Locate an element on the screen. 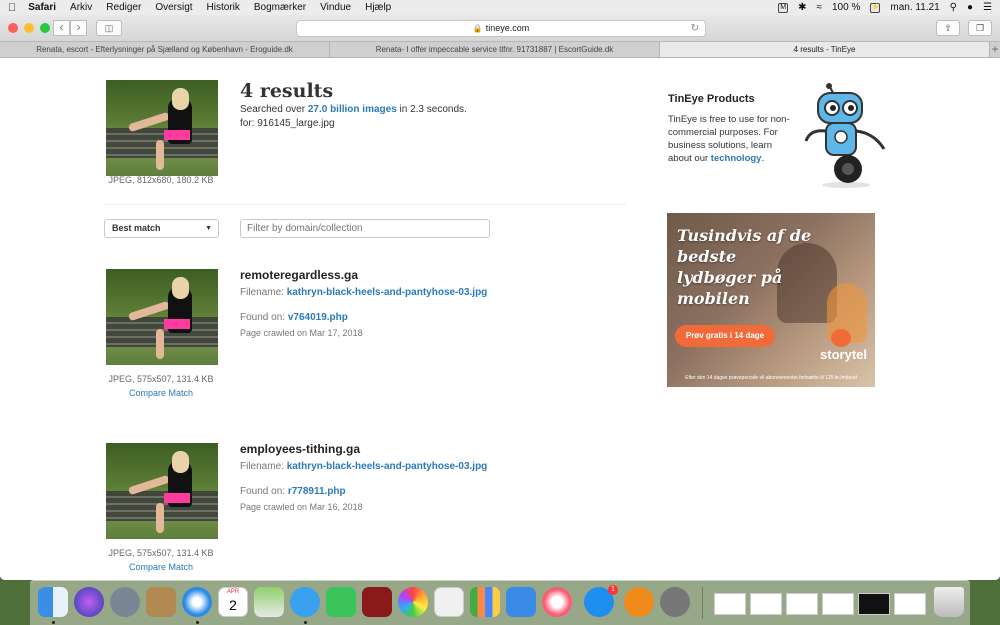 The width and height of the screenshot is (1000, 625). billion-images-link: 27.0 billion images is located at coordinates (352, 109).